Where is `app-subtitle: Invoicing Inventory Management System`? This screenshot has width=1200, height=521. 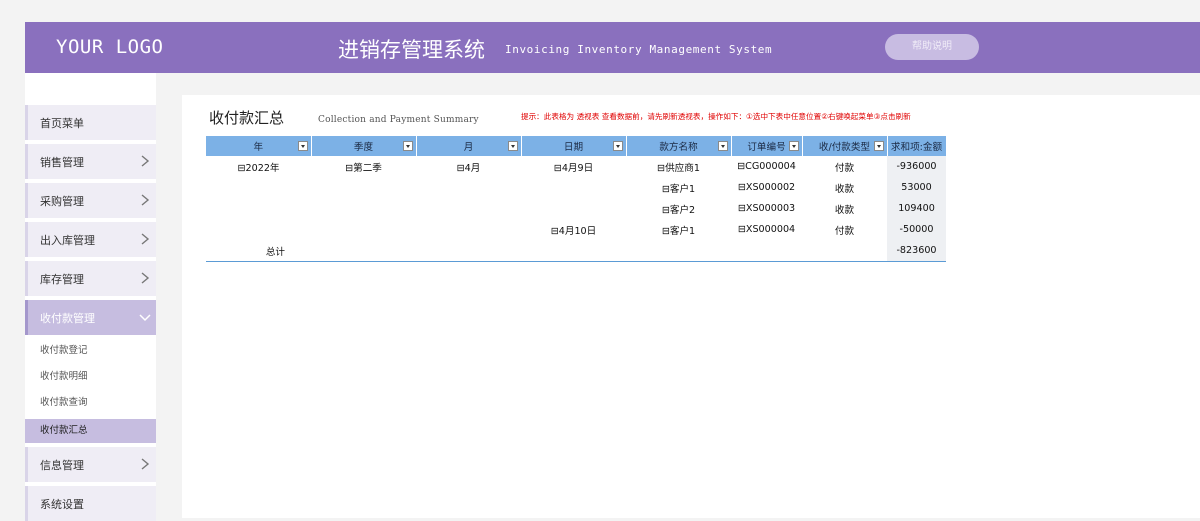 app-subtitle: Invoicing Inventory Management System is located at coordinates (639, 49).